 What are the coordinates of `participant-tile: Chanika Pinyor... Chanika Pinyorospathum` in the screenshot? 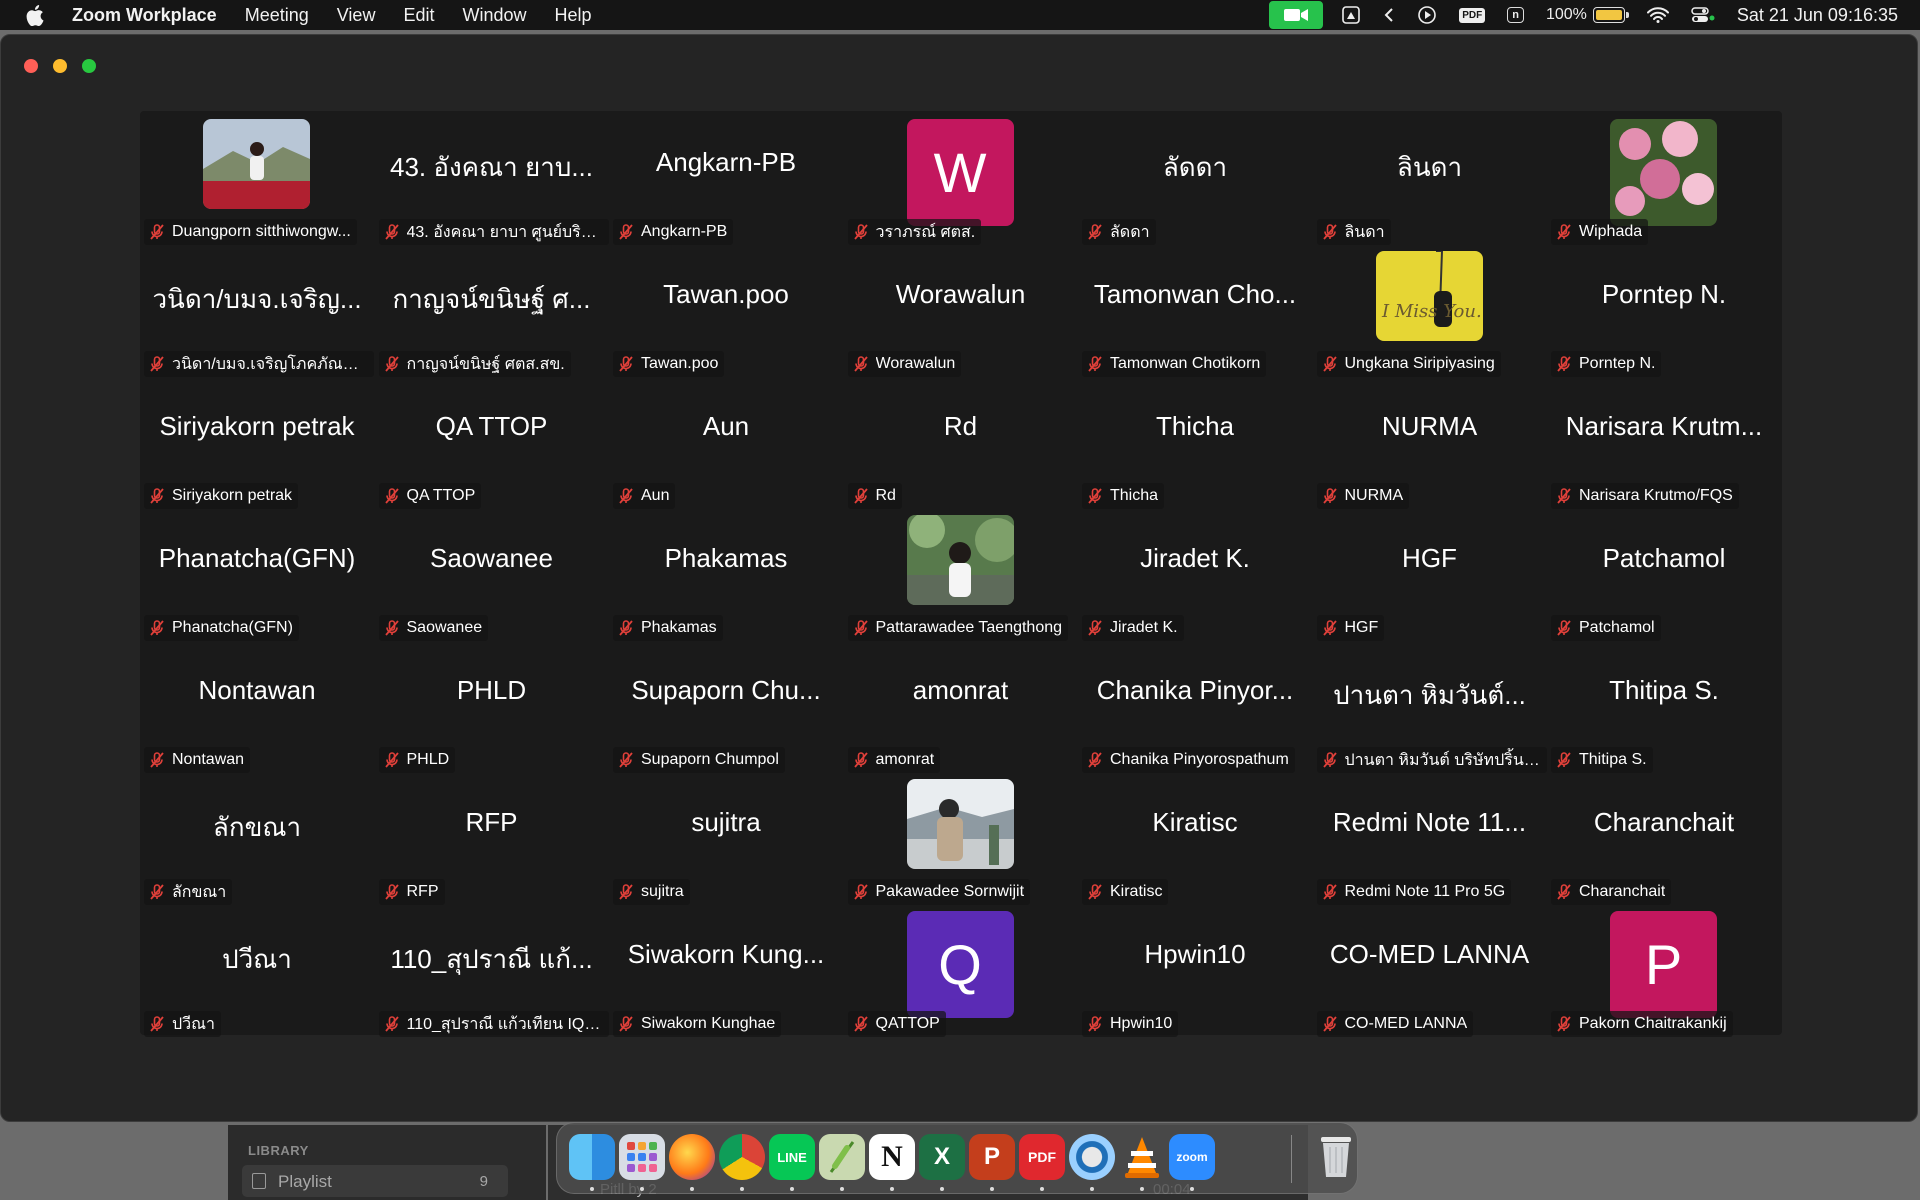 It's located at (1195, 713).